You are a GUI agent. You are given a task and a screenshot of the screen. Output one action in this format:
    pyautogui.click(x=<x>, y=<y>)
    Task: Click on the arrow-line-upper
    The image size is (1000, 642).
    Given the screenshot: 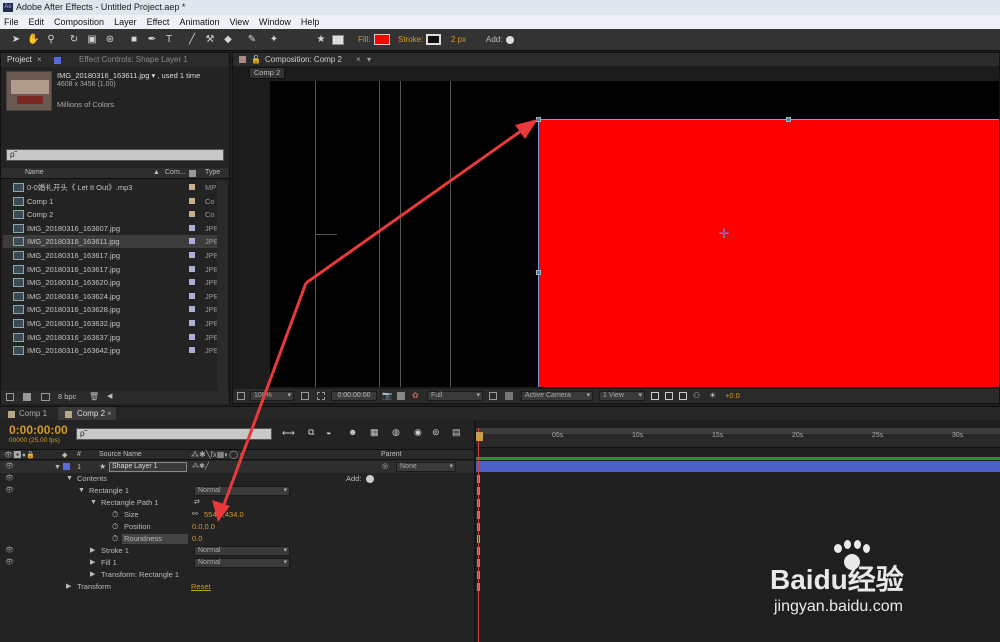 What is the action you would take?
    pyautogui.click(x=417, y=204)
    